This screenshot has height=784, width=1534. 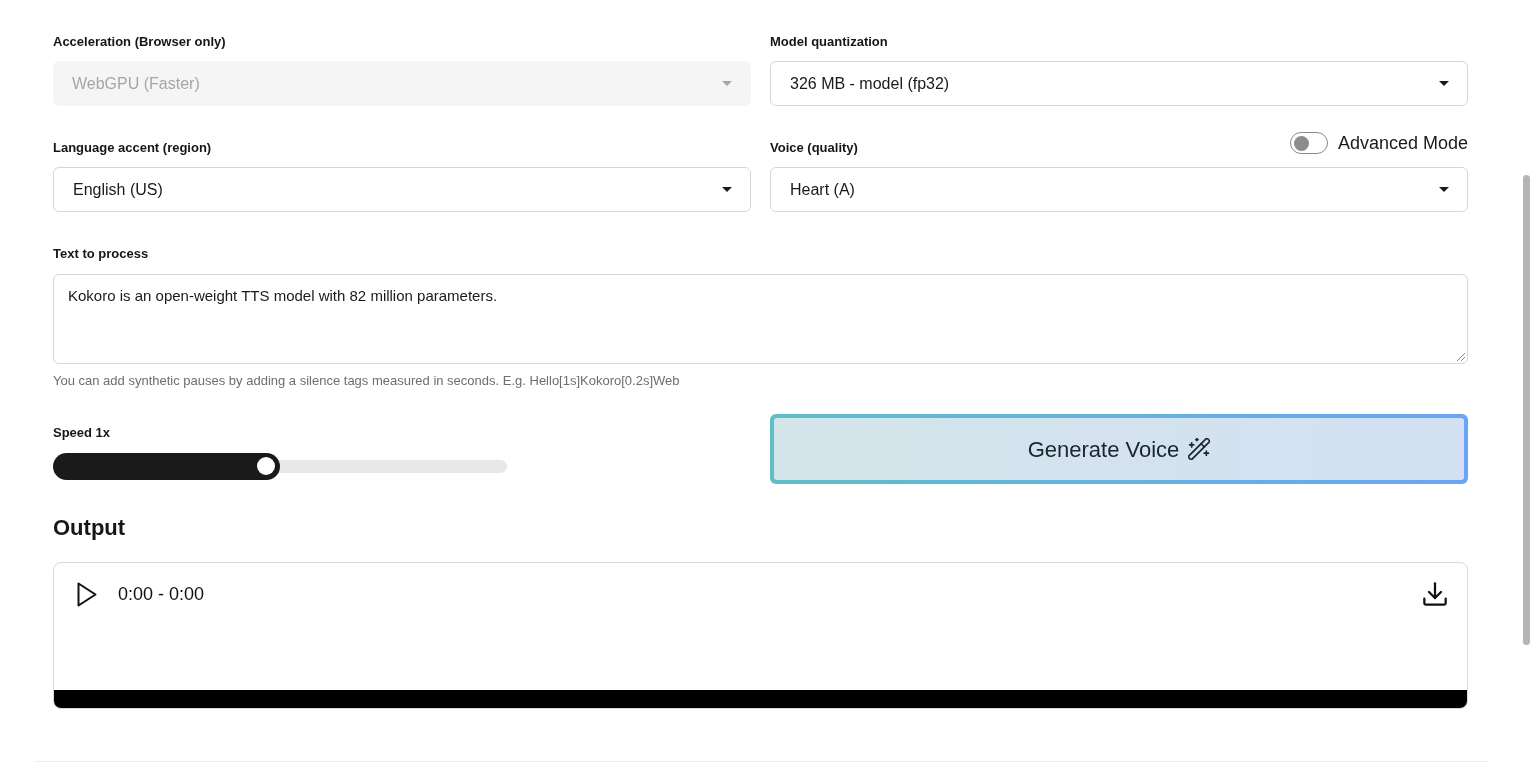 I want to click on download-button, so click(x=1435, y=594).